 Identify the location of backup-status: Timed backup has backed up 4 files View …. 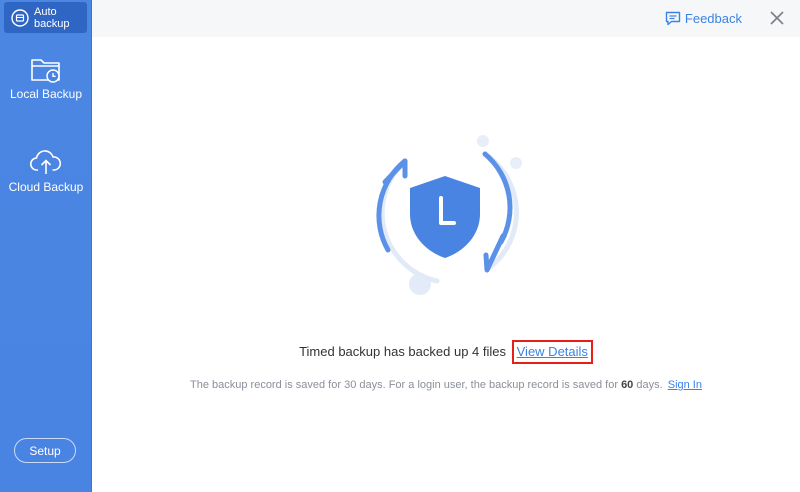
(446, 352).